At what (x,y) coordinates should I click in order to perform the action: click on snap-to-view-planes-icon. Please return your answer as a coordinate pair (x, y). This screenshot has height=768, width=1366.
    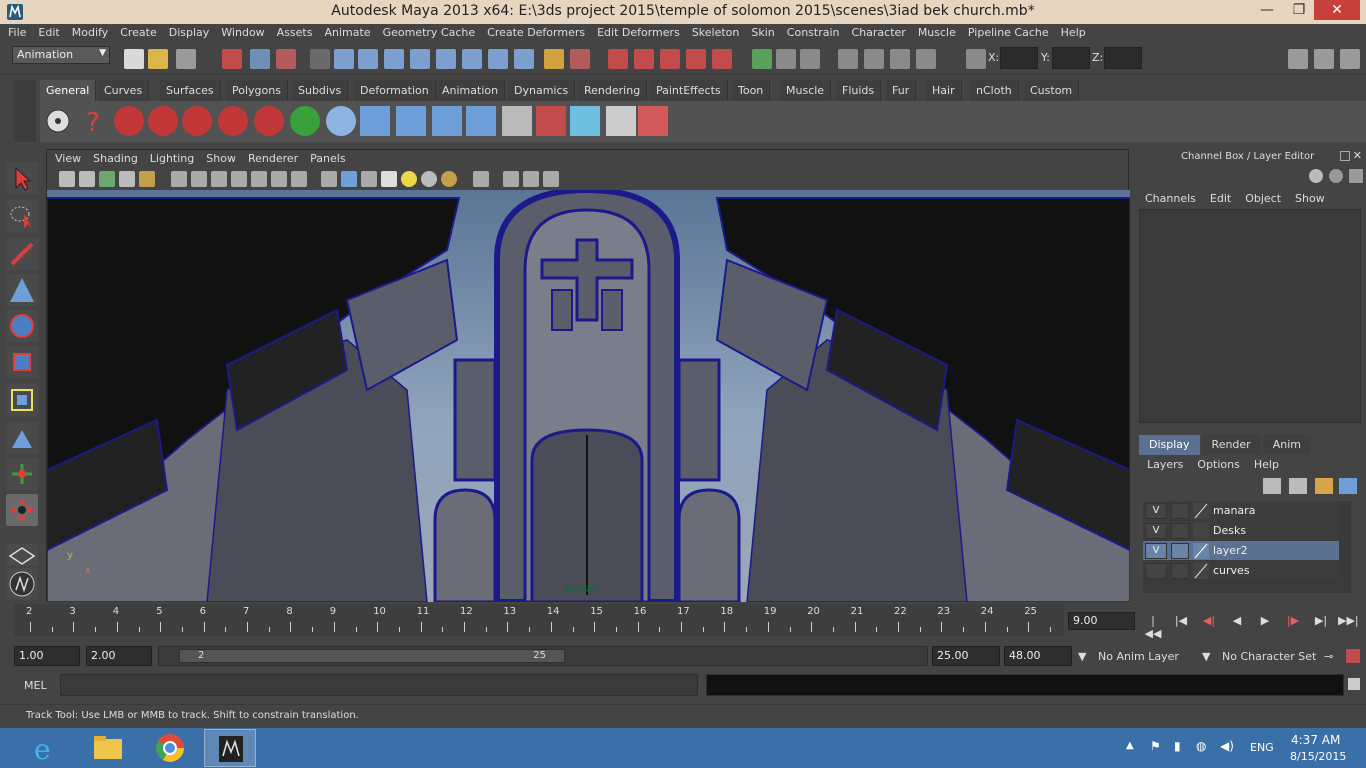
    Looking at the image, I should click on (696, 59).